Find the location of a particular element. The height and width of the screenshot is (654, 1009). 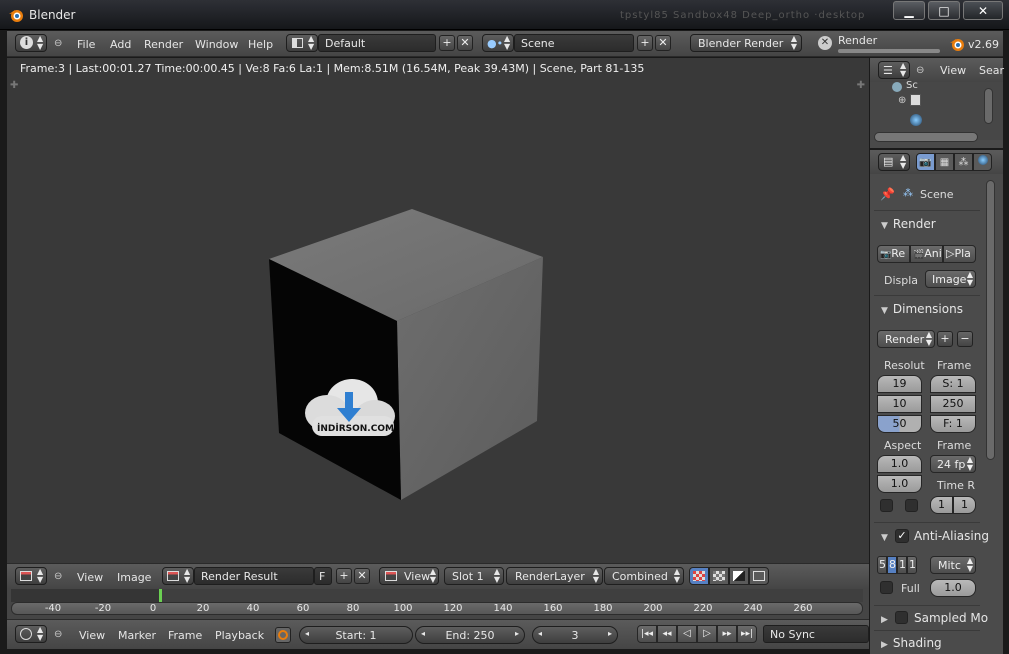

render-context-tab: 📷 is located at coordinates (925, 162).